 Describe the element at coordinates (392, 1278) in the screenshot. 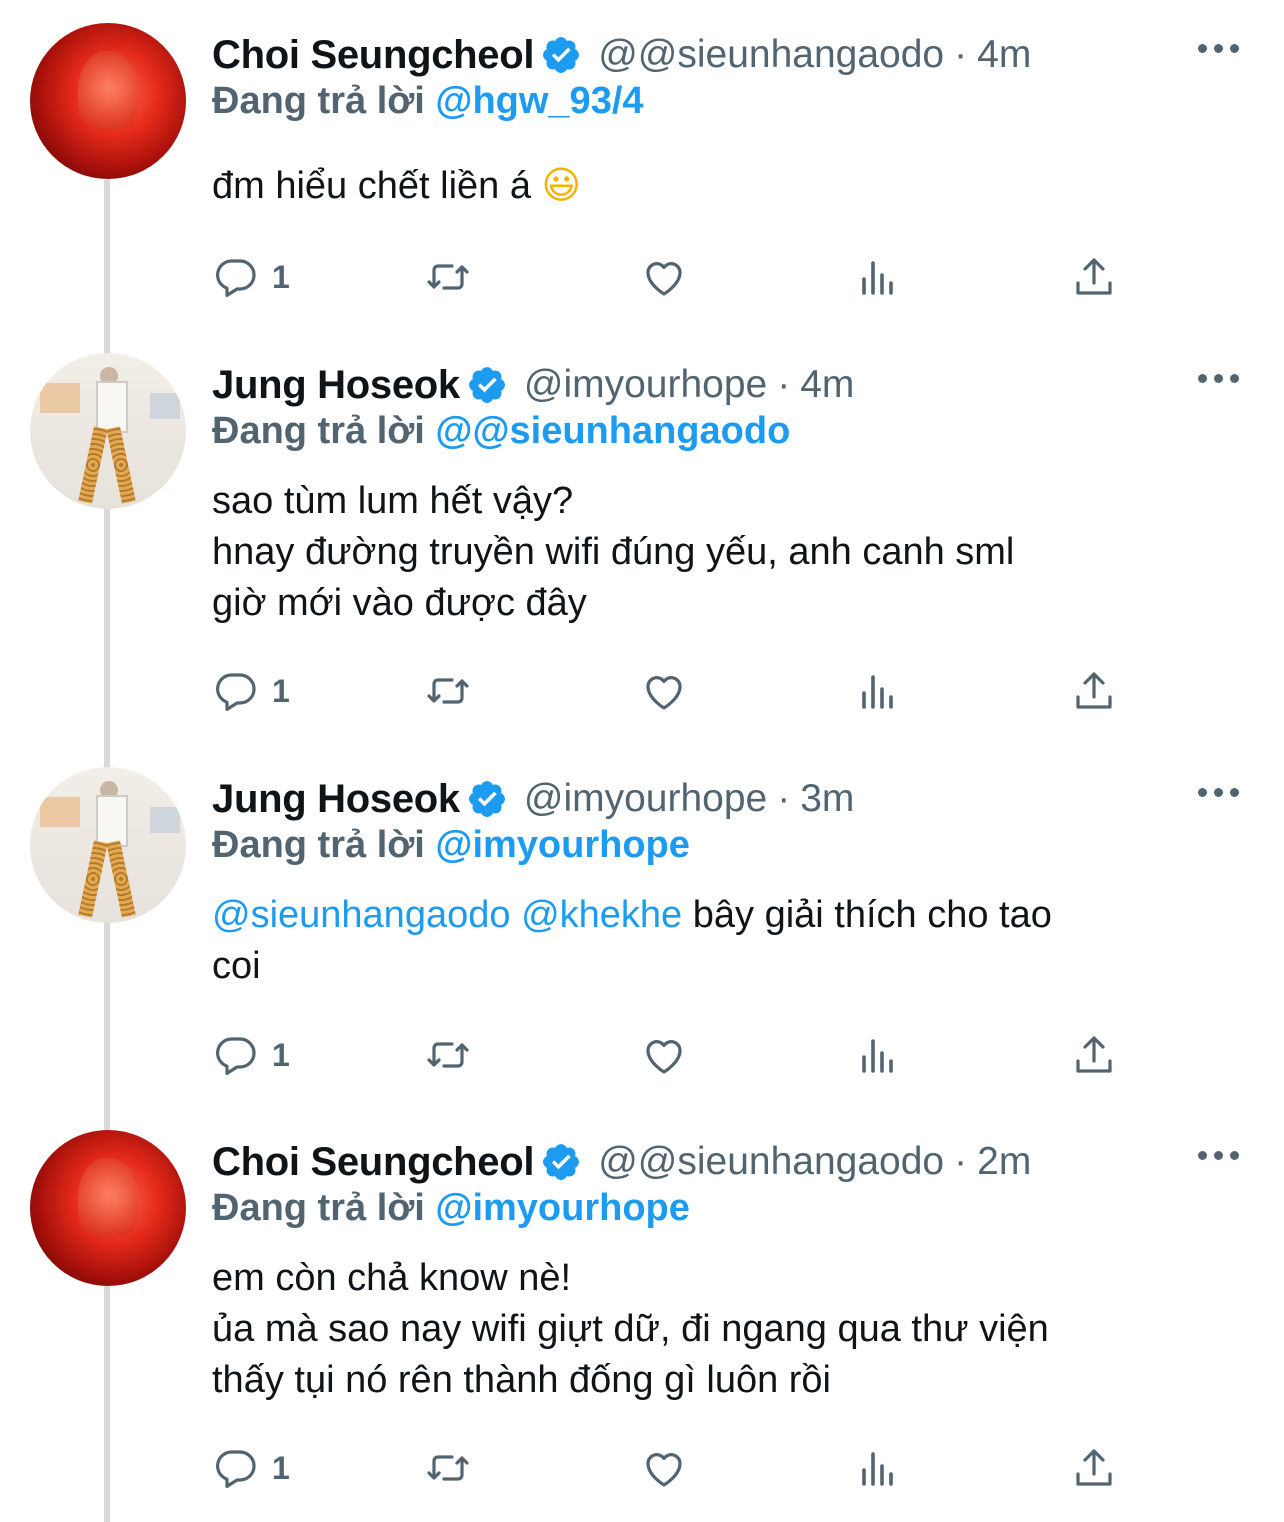

I see `tweet-text-line: em còn chả know nè!` at that location.